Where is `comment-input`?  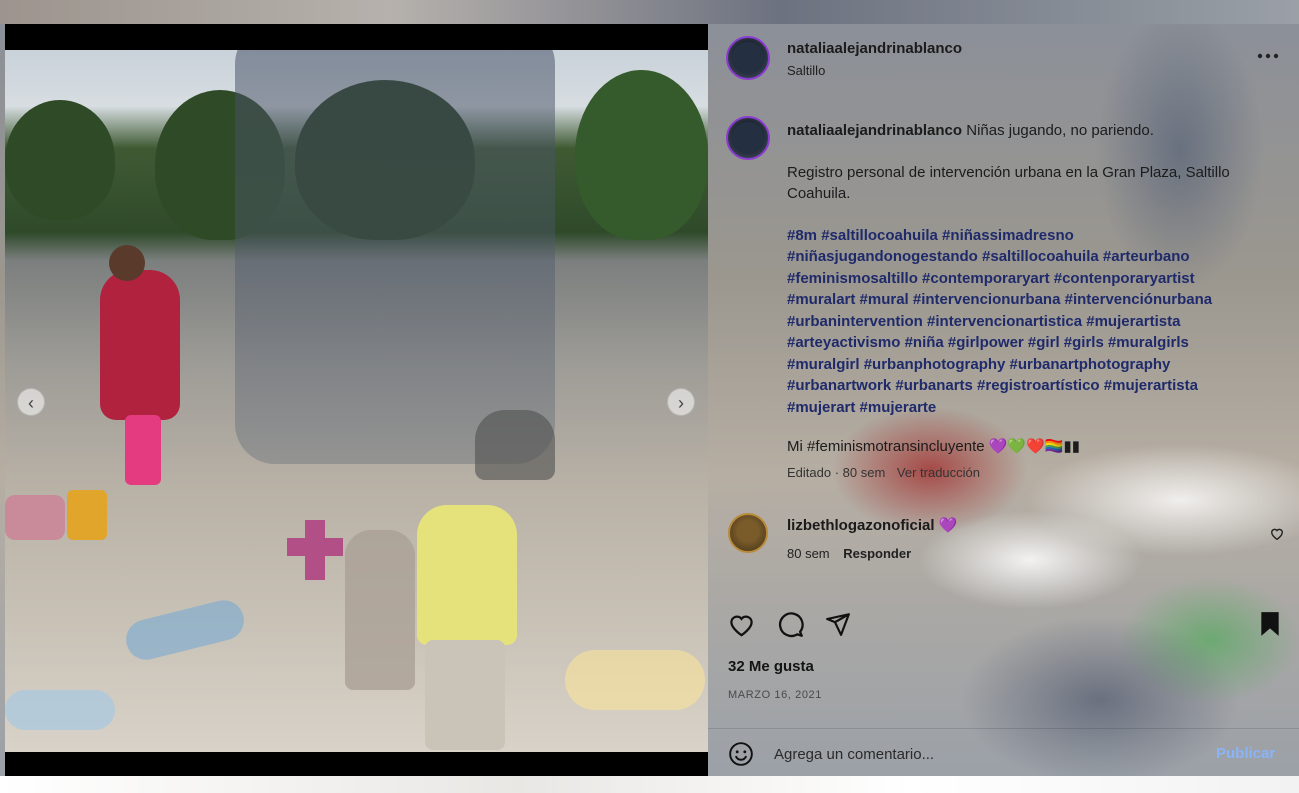
comment-input is located at coordinates (984, 754).